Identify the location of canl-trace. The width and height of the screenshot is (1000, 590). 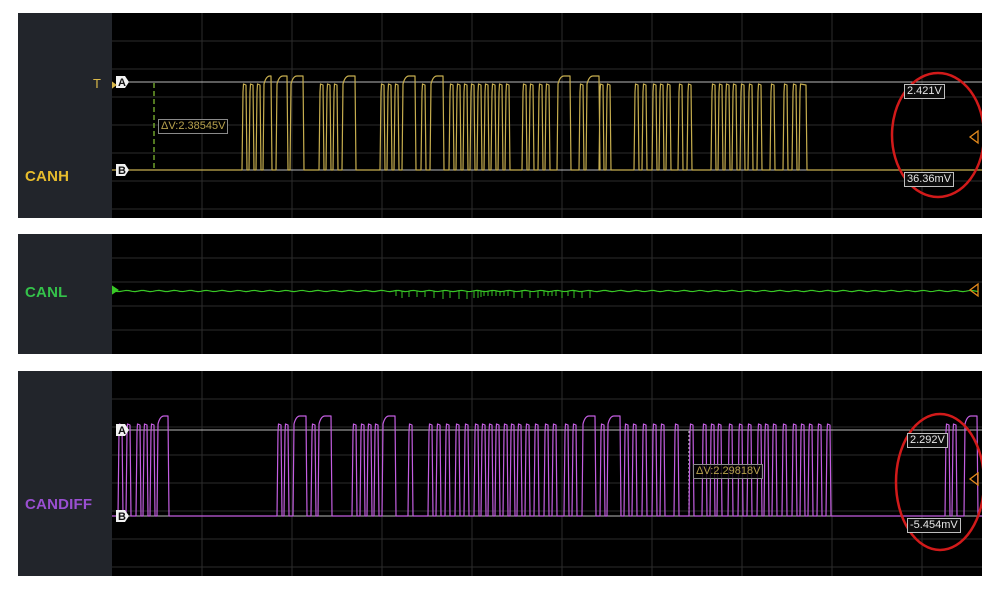
(545, 291).